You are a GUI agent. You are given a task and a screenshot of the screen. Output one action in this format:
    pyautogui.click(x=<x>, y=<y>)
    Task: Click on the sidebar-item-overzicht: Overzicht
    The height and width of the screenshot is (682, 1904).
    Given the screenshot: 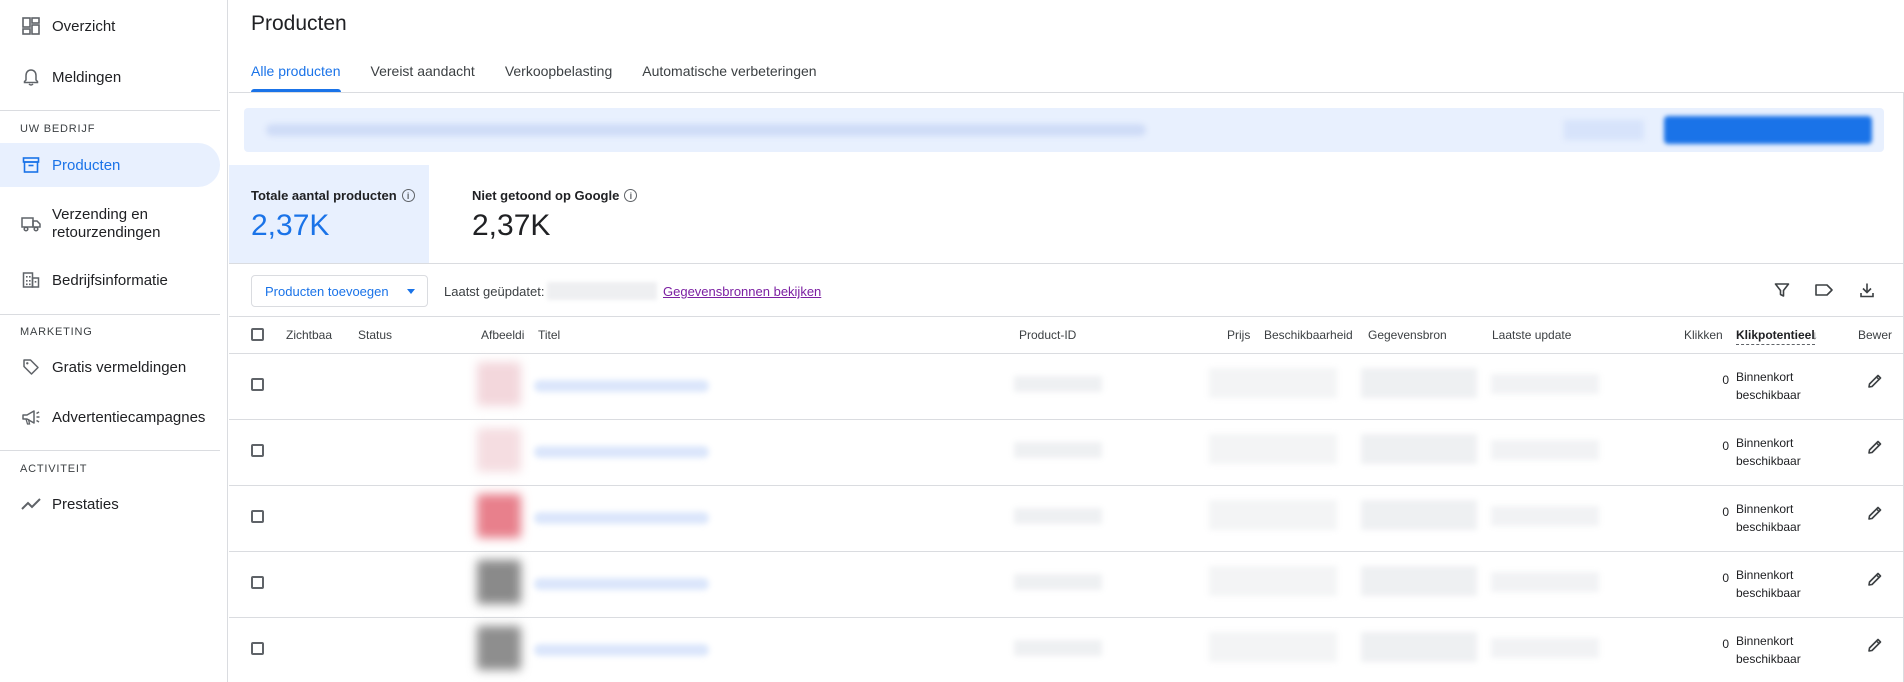 What is the action you would take?
    pyautogui.click(x=110, y=26)
    